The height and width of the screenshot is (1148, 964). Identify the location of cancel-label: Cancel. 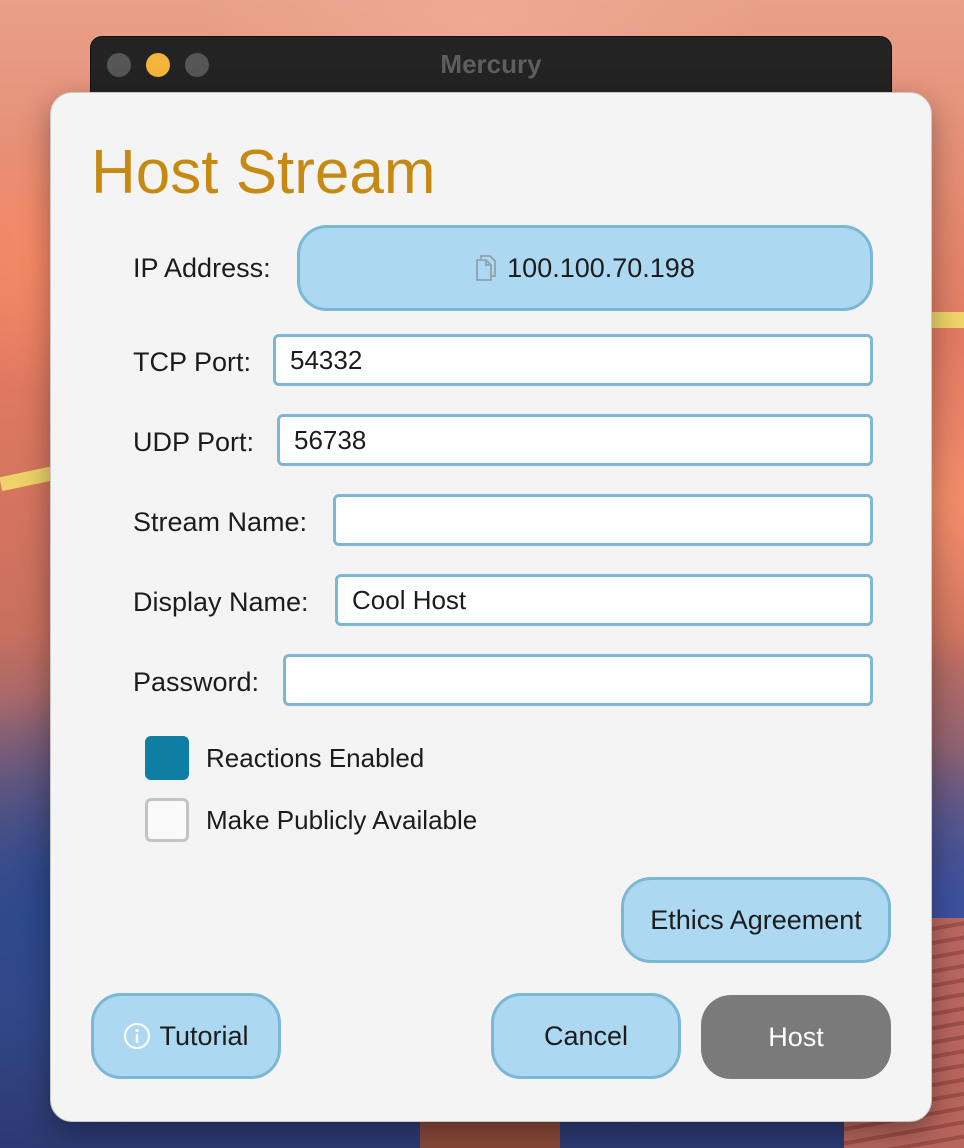
(586, 1035).